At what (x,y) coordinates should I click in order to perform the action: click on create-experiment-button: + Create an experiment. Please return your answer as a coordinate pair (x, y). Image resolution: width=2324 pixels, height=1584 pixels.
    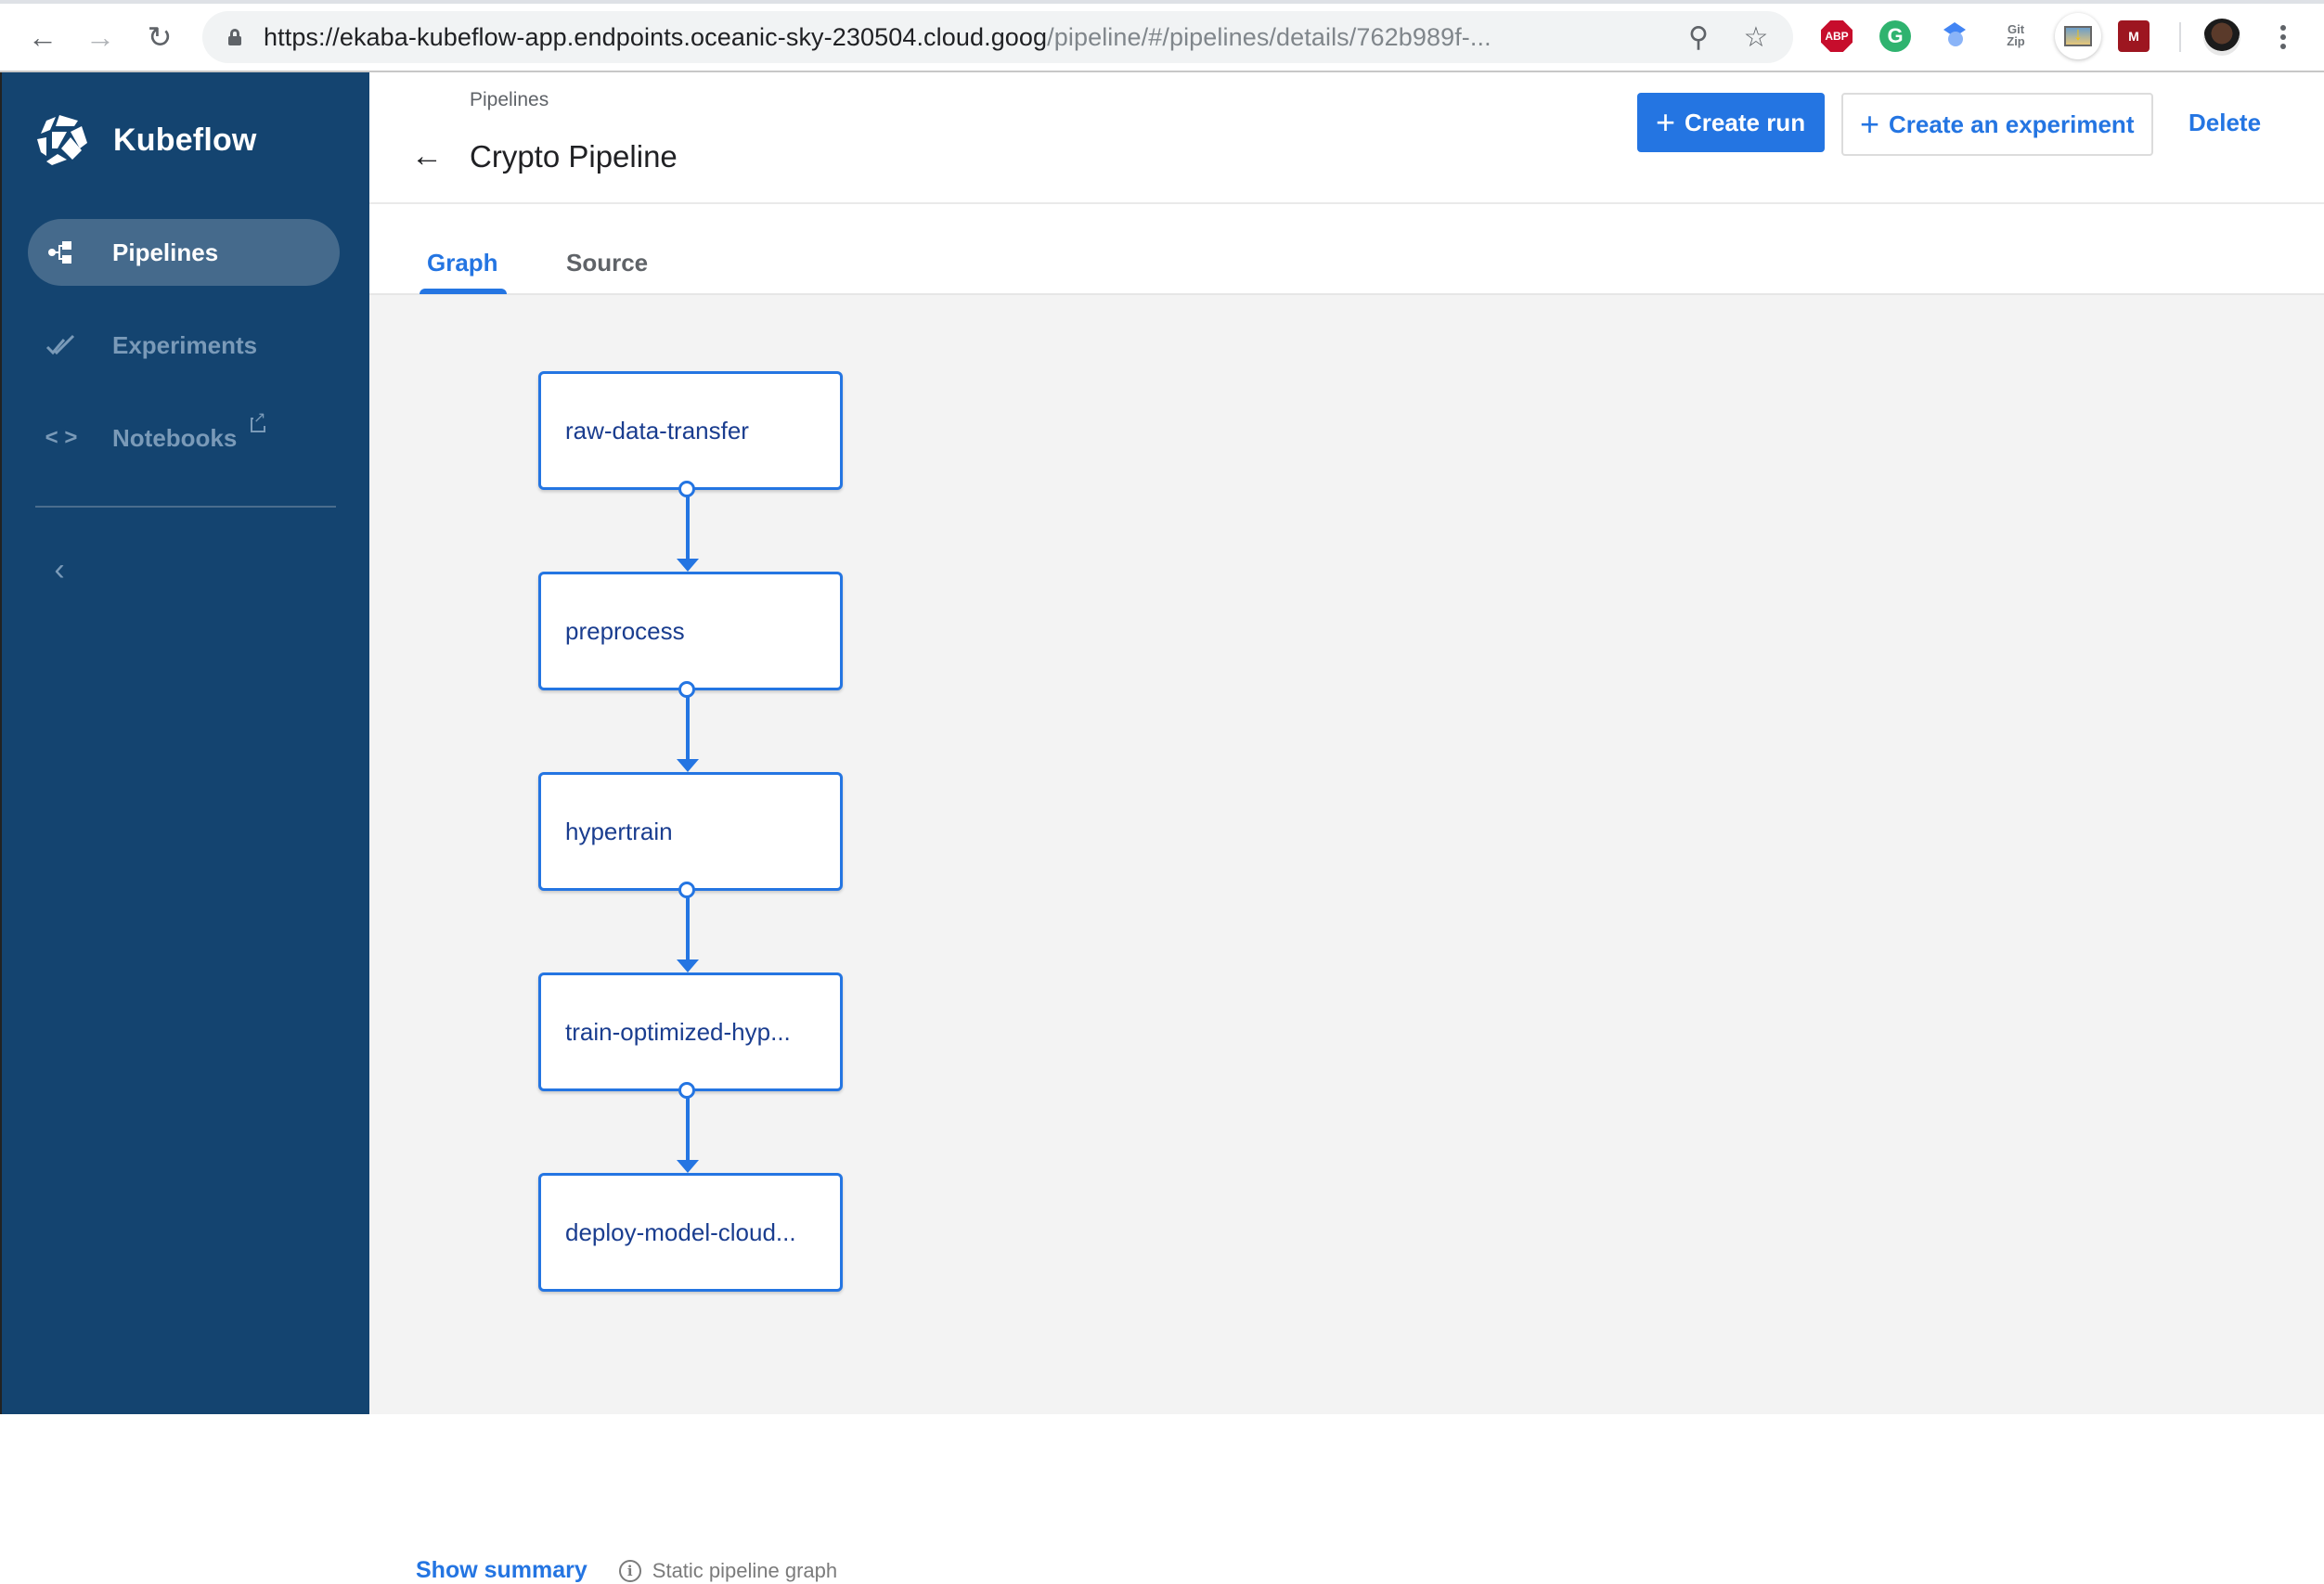
    Looking at the image, I should click on (1997, 124).